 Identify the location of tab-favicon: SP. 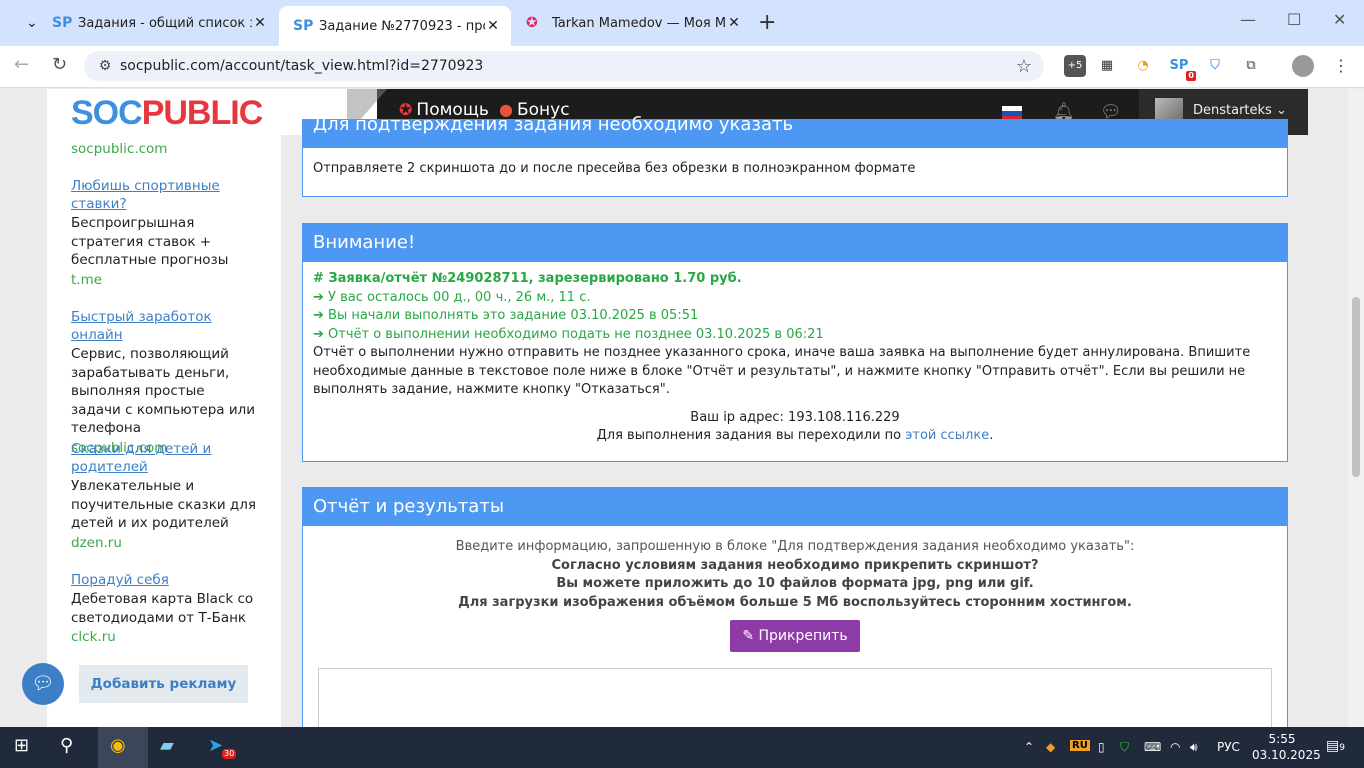
(303, 26).